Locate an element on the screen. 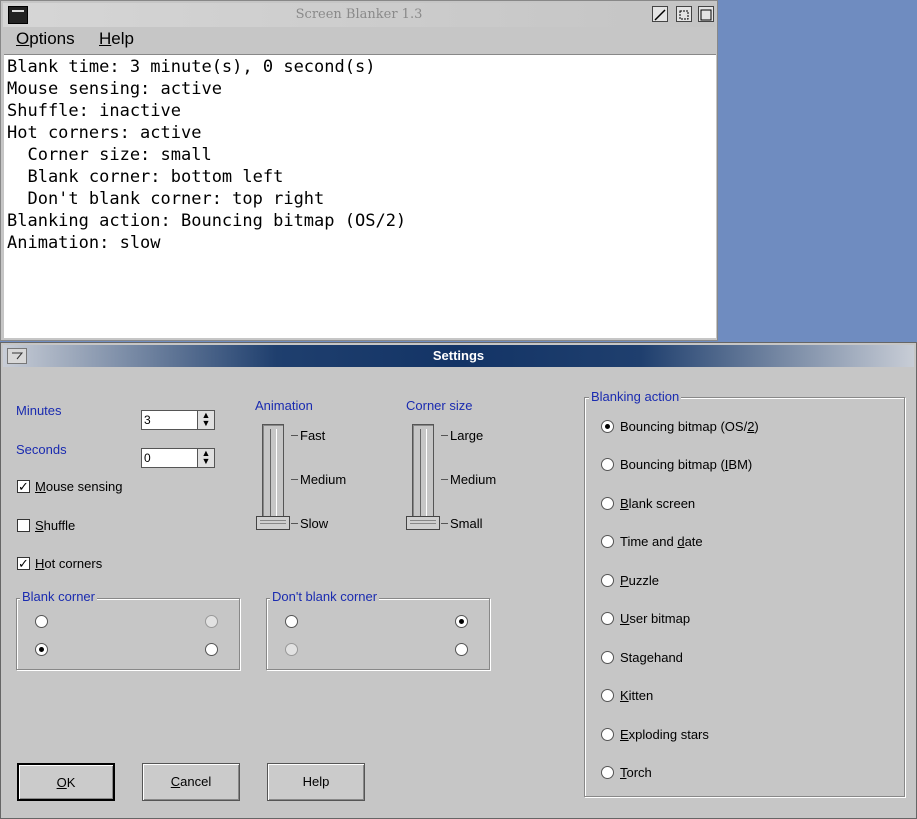 The height and width of the screenshot is (819, 917). blanking-option-torch is located at coordinates (607, 772).